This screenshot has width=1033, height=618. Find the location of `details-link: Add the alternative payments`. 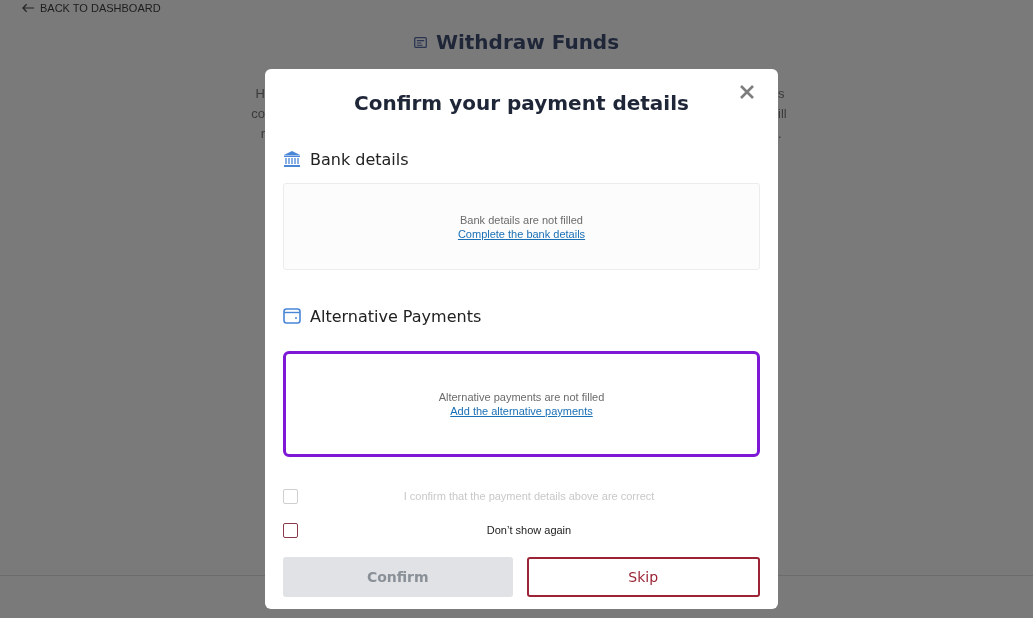

details-link: Add the alternative payments is located at coordinates (521, 411).